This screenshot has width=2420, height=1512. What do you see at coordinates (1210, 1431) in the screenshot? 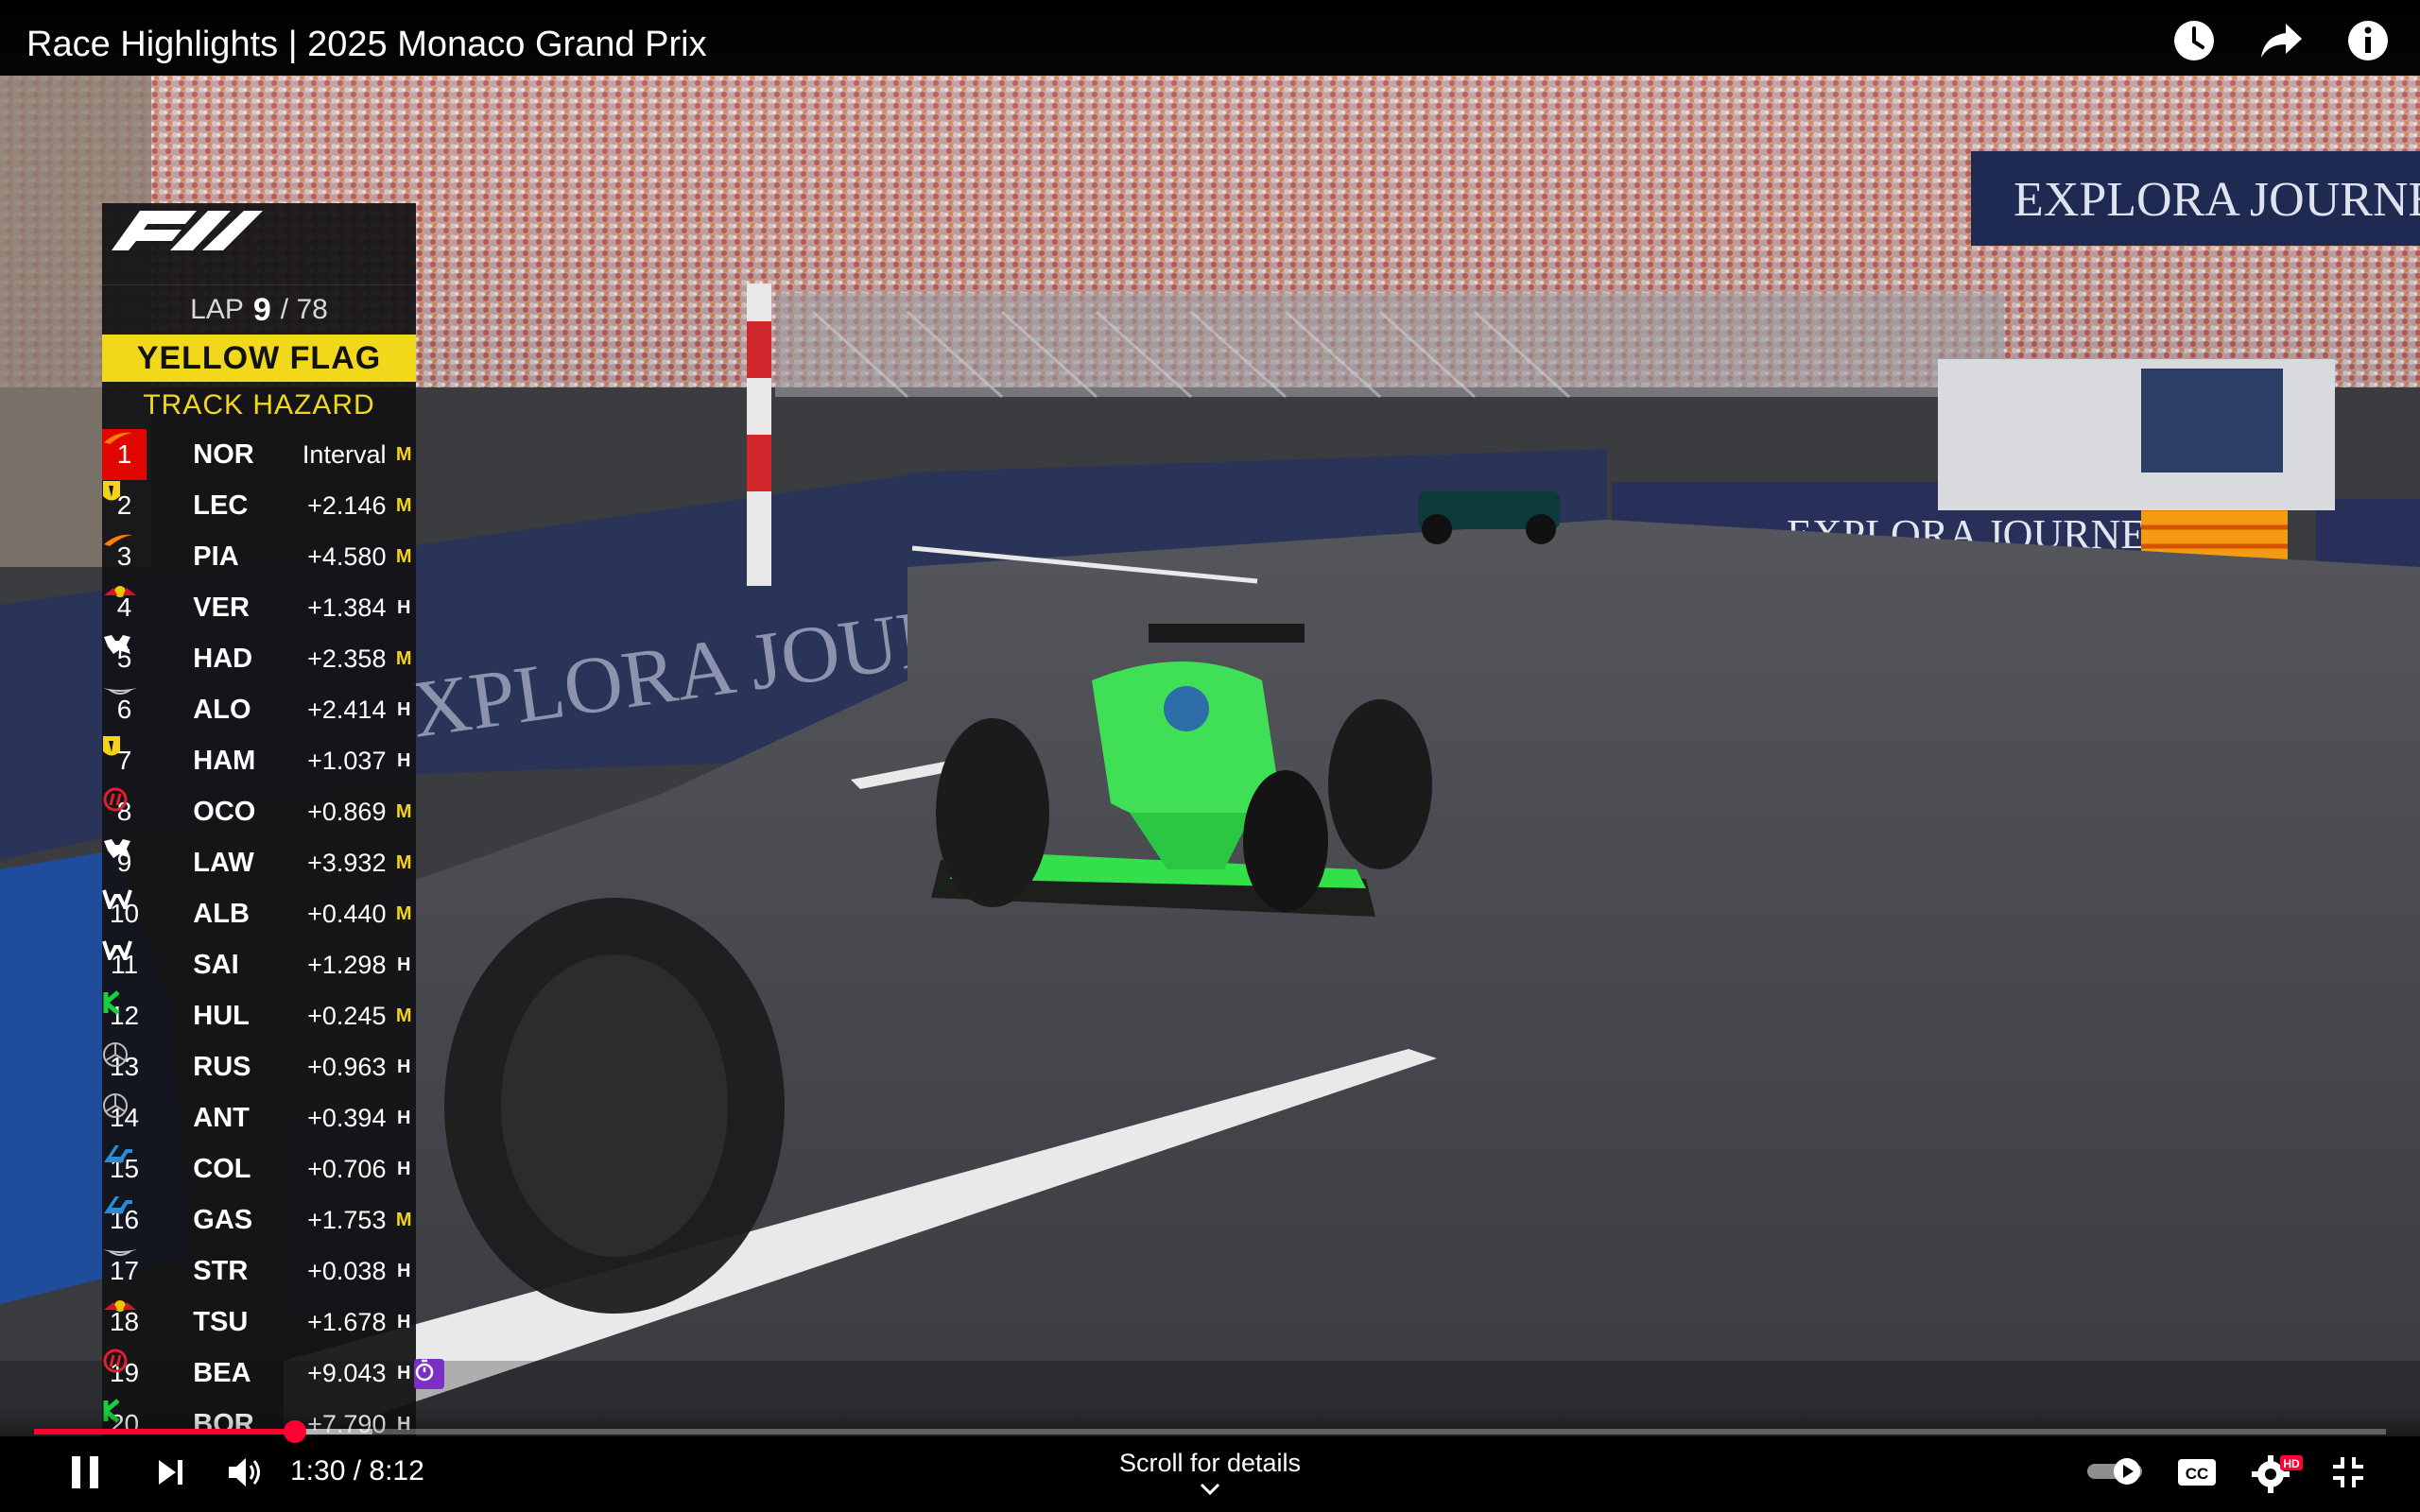
I see `progress-bar` at bounding box center [1210, 1431].